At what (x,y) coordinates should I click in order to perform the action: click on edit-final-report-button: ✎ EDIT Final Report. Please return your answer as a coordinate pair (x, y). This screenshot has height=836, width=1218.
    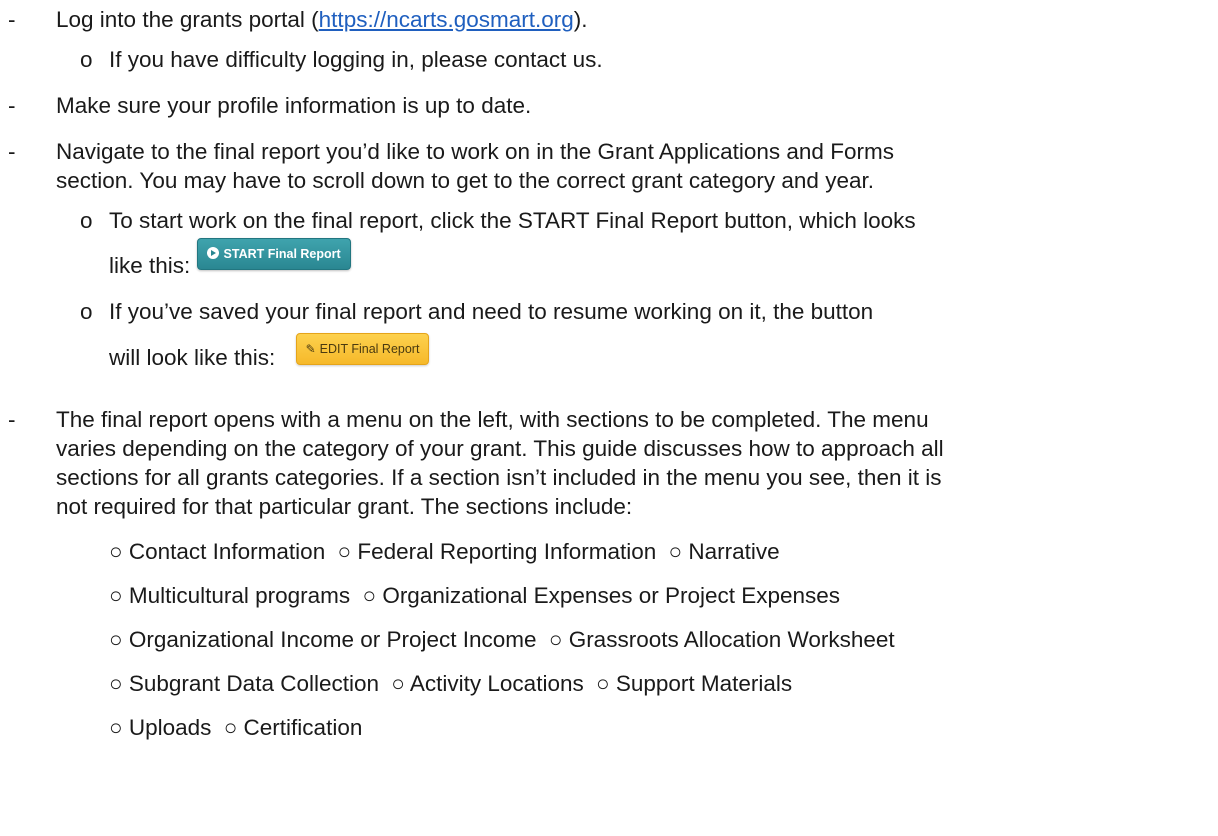
    Looking at the image, I should click on (362, 349).